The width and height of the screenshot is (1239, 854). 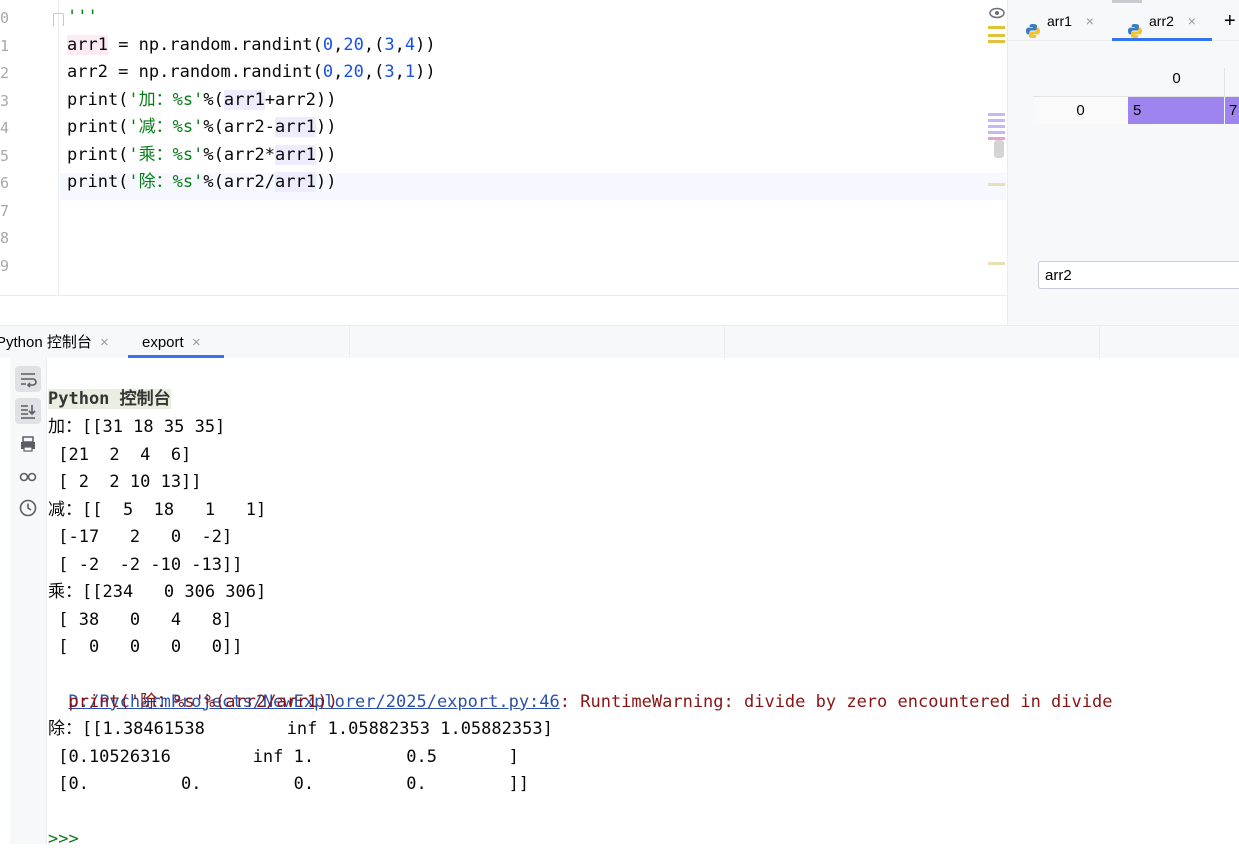 What do you see at coordinates (619, 342) in the screenshot?
I see `tool-window-tabs: Python 控制台 × export ×` at bounding box center [619, 342].